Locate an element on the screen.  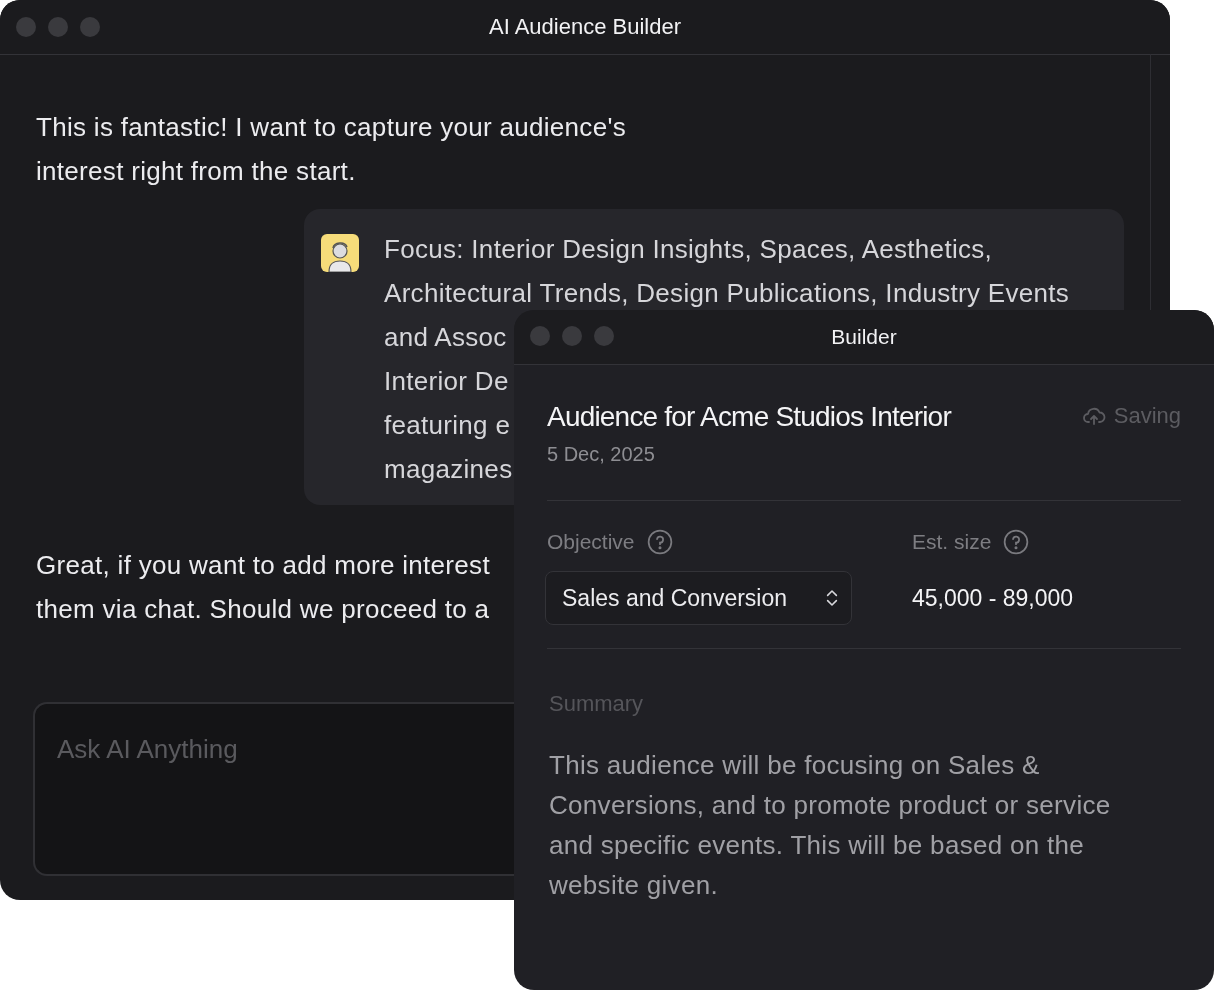
summary-text: This audience will be focusing on Sales & Conversions, and to promote product or service and specific events. This will be based on the website given. is located at coordinates (830, 825).